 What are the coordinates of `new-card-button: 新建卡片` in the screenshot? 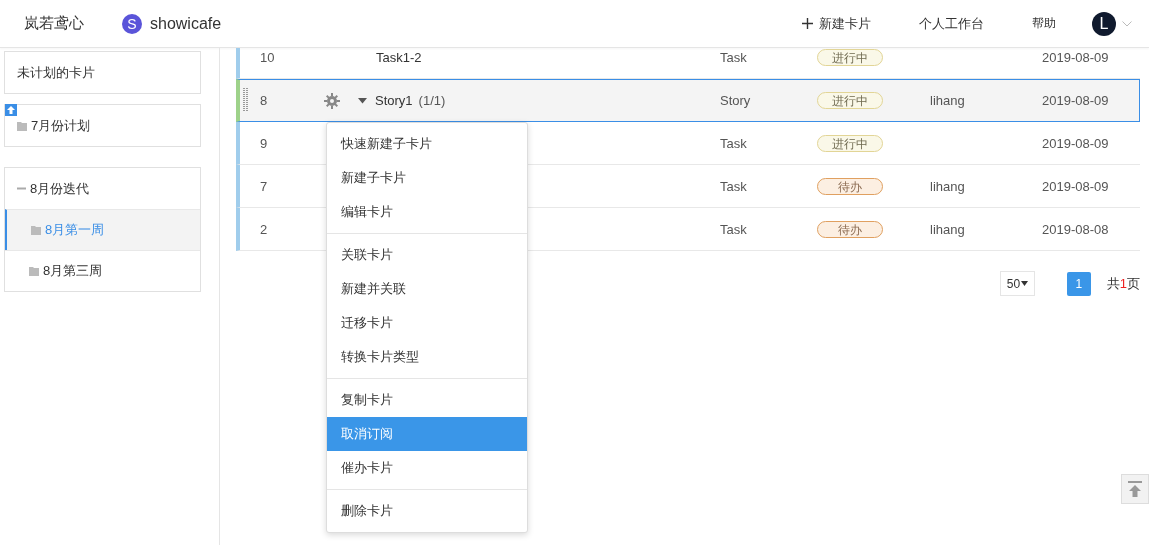 It's located at (836, 23).